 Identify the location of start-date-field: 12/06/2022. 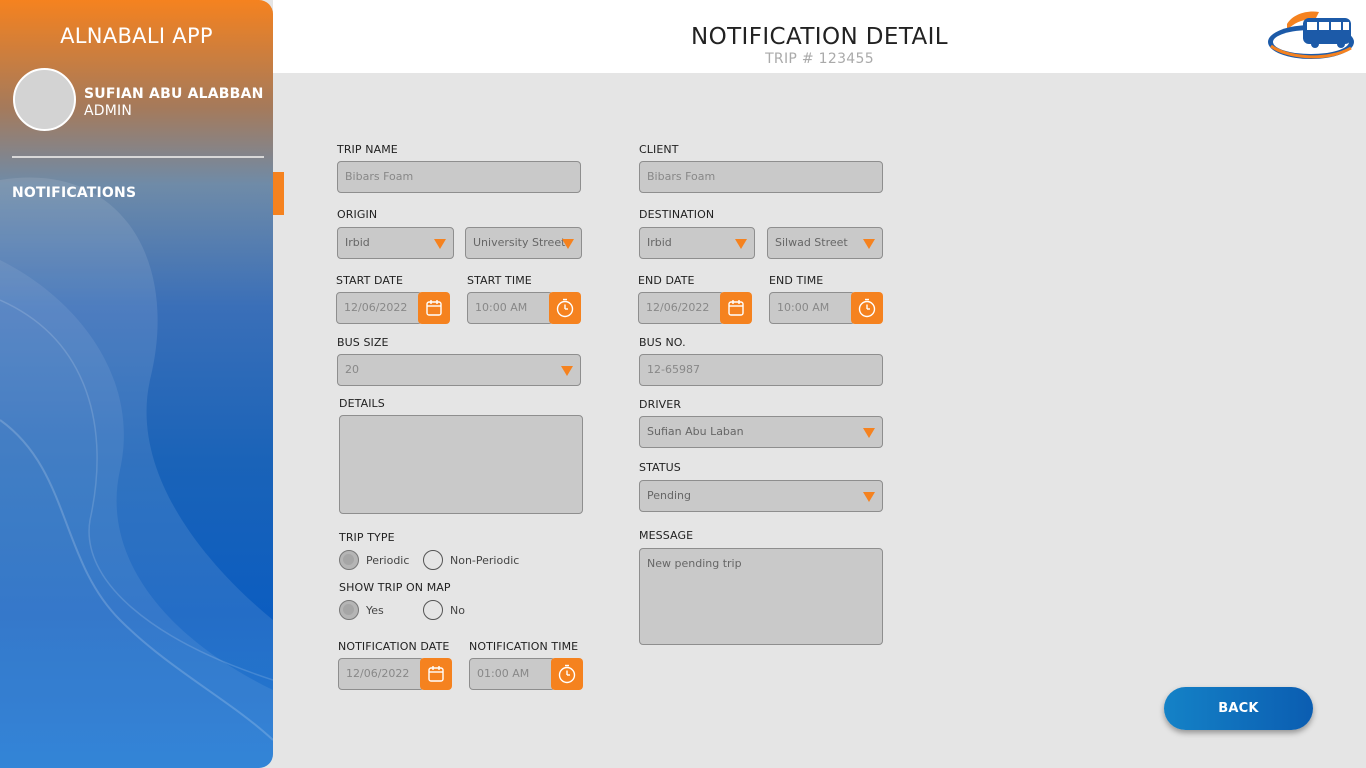
(379, 308).